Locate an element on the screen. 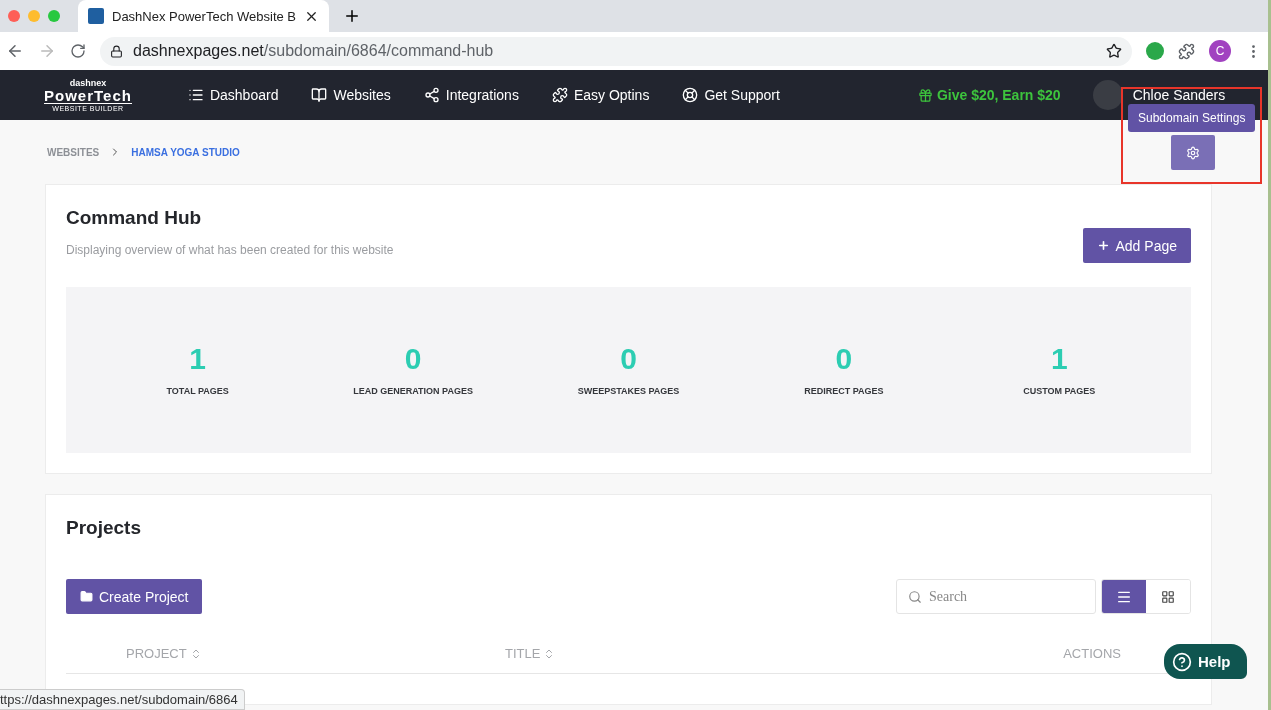 Image resolution: width=1271 pixels, height=710 pixels. settings-button is located at coordinates (1193, 152).